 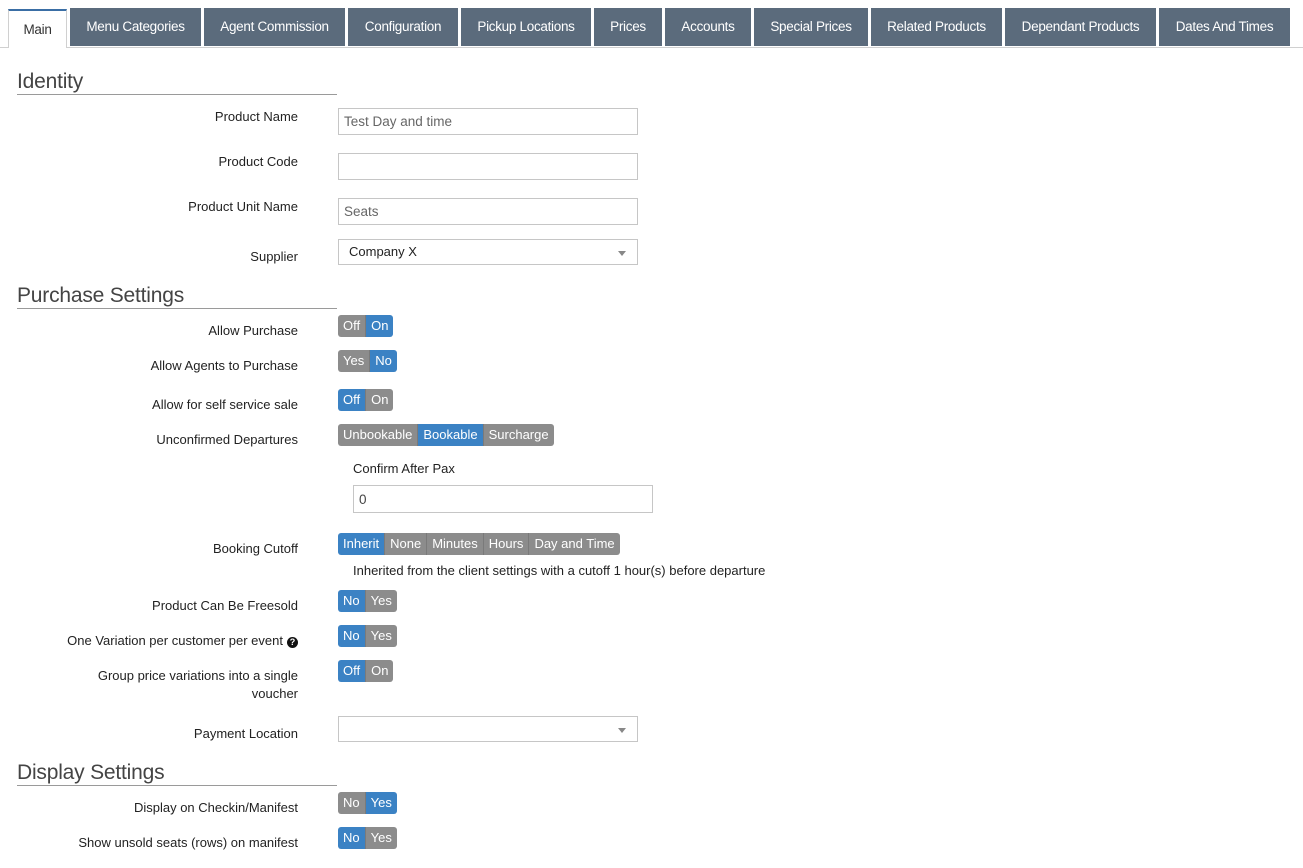 I want to click on booking-cutoff-inherit: Inherit, so click(x=362, y=544).